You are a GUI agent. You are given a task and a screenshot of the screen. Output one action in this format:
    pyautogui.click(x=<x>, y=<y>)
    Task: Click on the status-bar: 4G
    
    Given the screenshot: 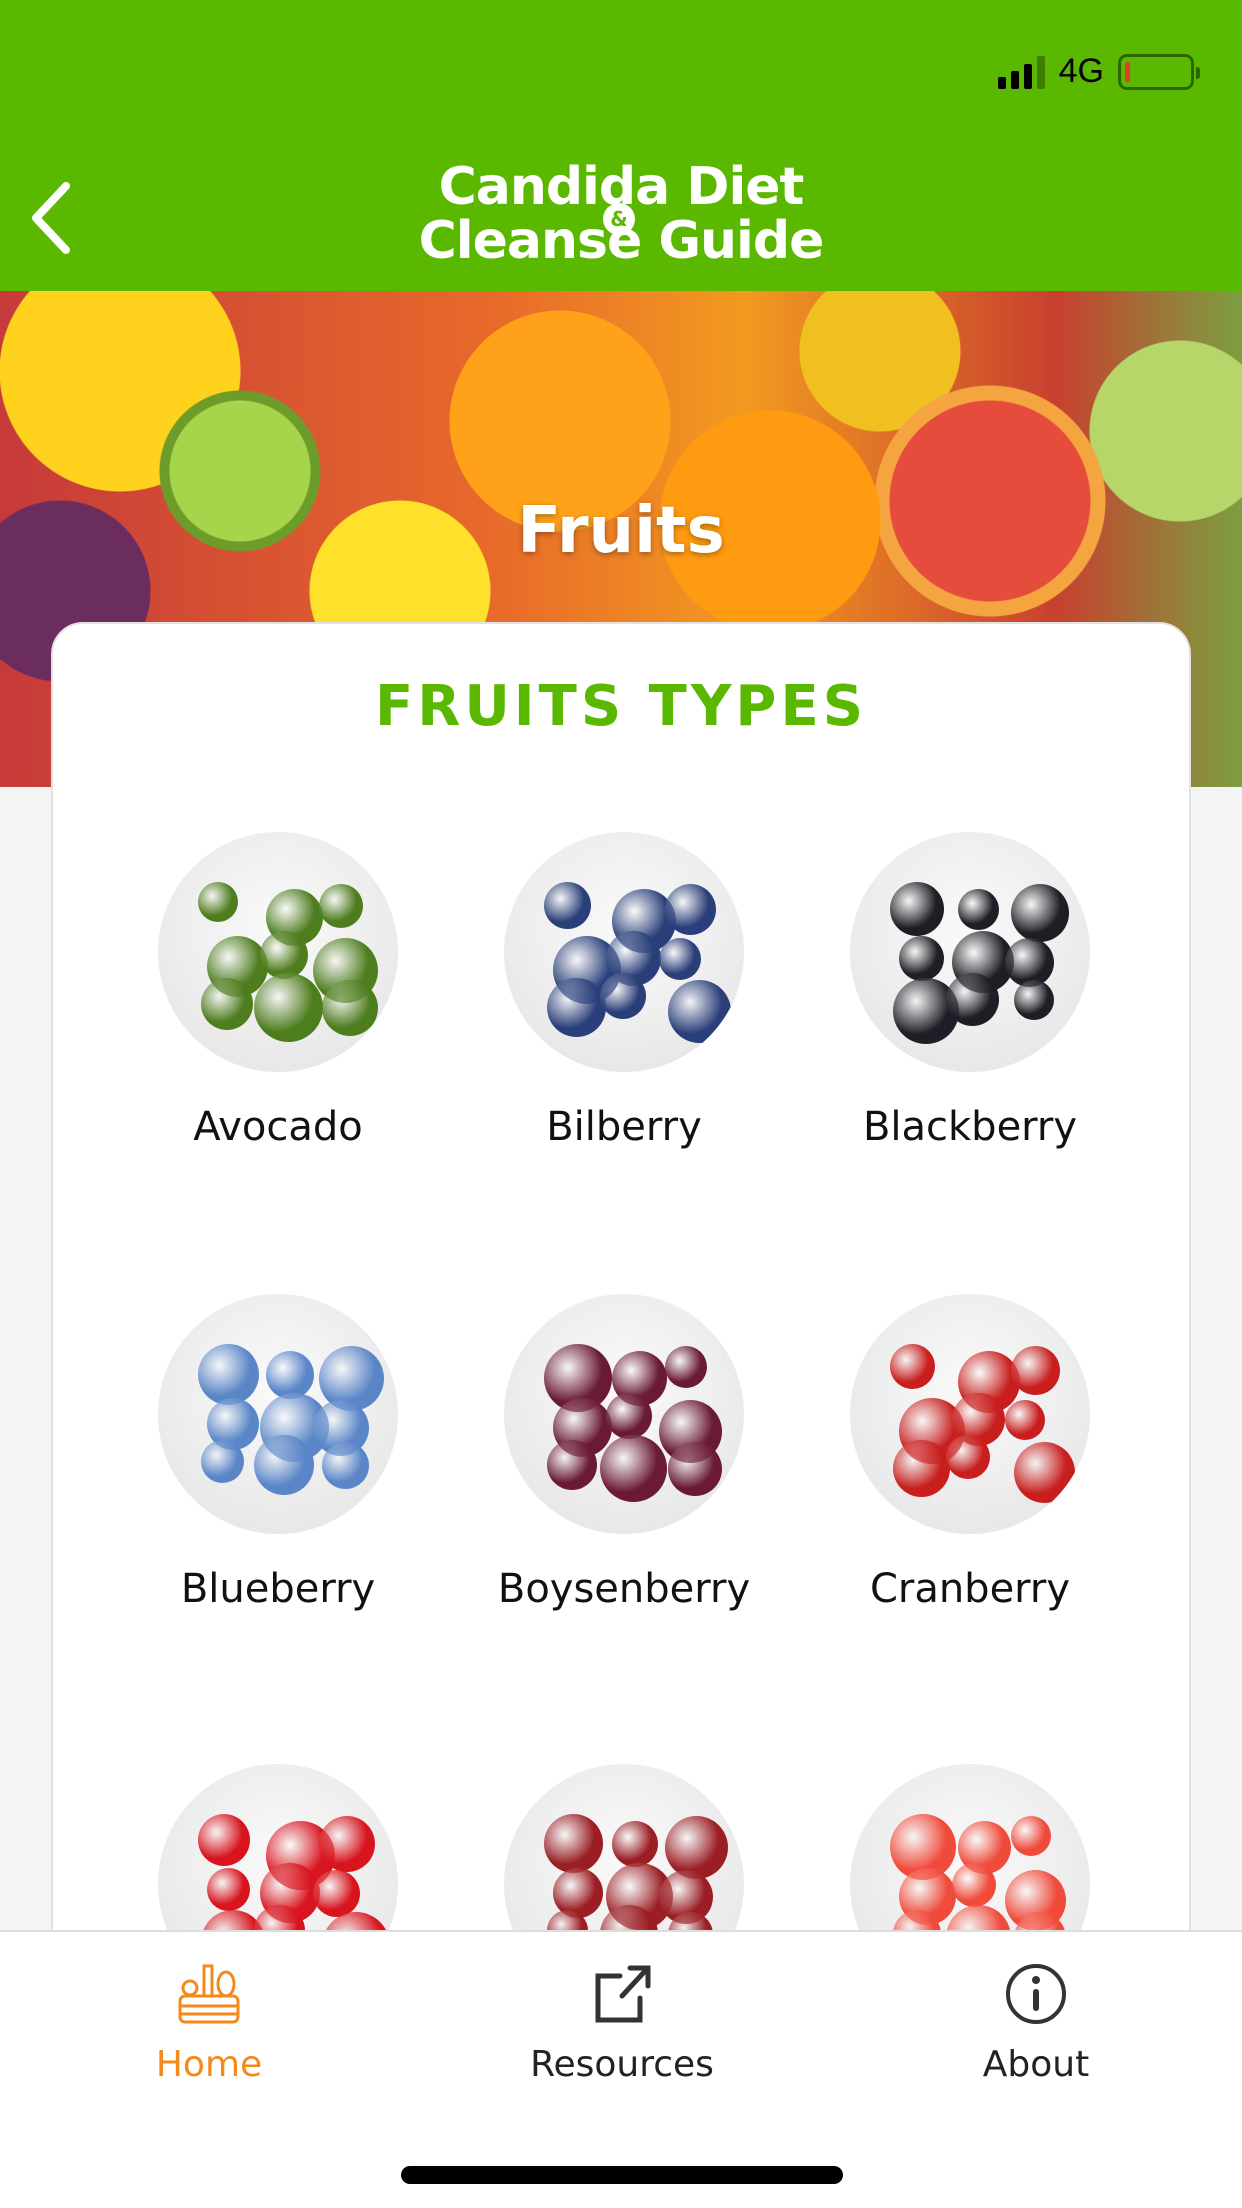 What is the action you would take?
    pyautogui.click(x=1098, y=71)
    